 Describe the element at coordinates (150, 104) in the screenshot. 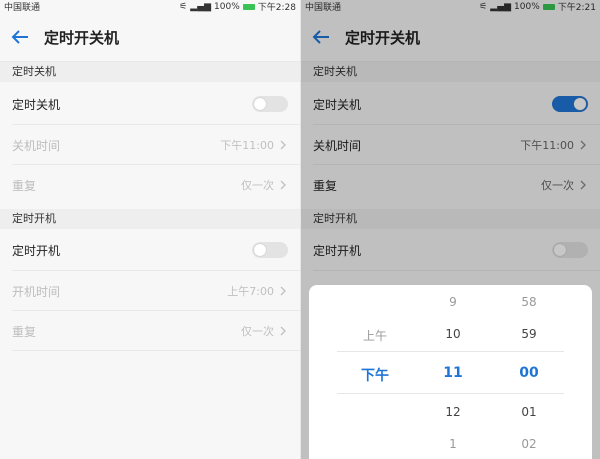

I see `shutdown-toggle-row: 定时关机` at that location.